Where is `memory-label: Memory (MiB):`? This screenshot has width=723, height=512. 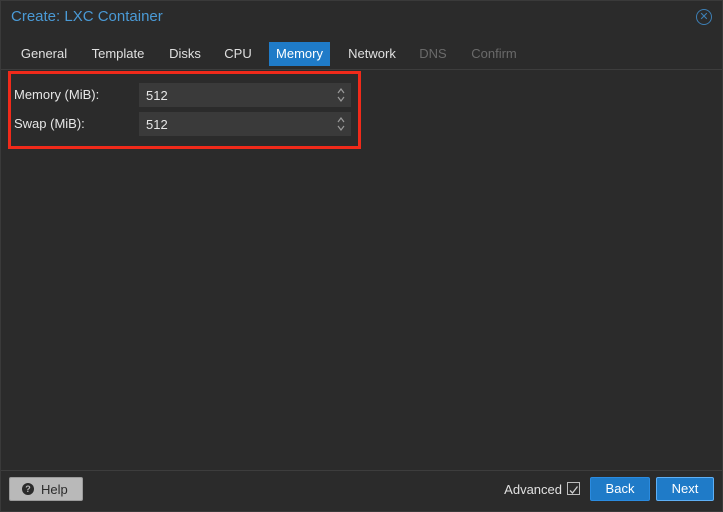
memory-label: Memory (MiB): is located at coordinates (57, 94).